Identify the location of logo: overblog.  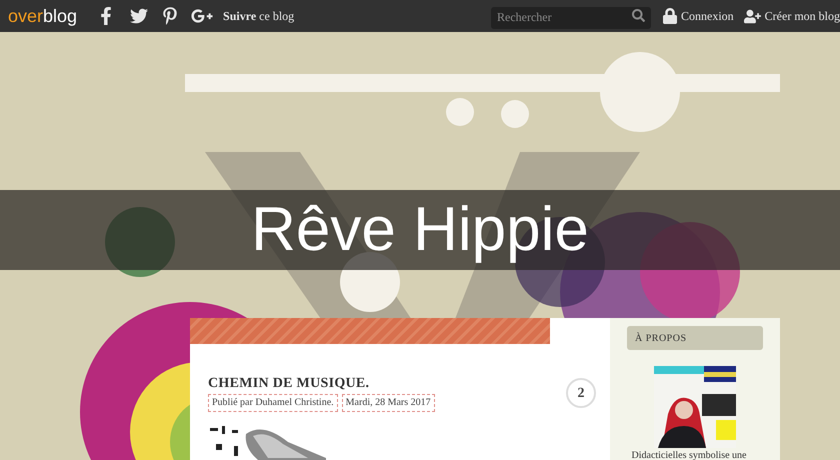
(43, 16).